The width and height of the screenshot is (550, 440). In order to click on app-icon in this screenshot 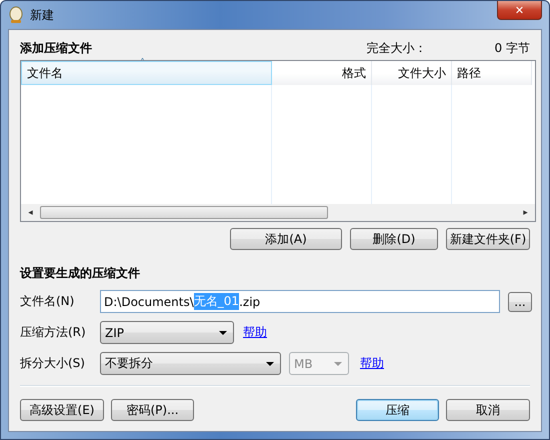, I will do `click(16, 15)`.